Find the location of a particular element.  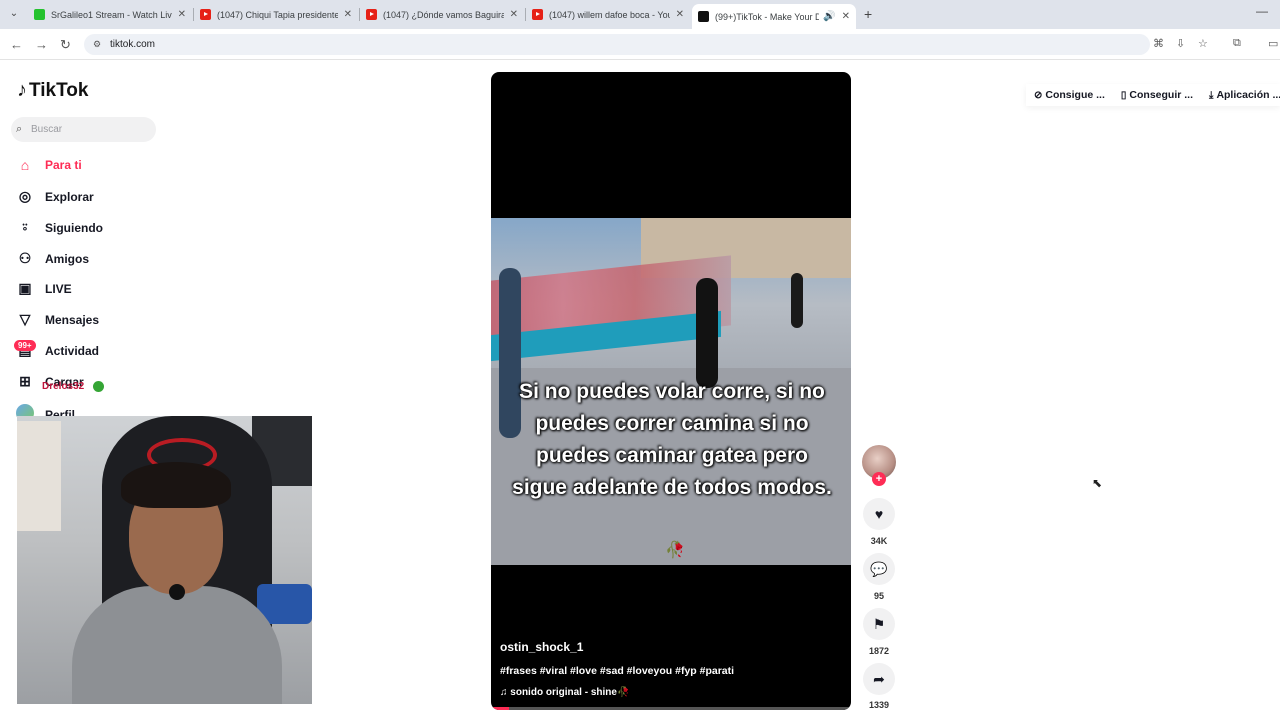

tab-title: (99+)TikTok - Make Your Da is located at coordinates (767, 16).